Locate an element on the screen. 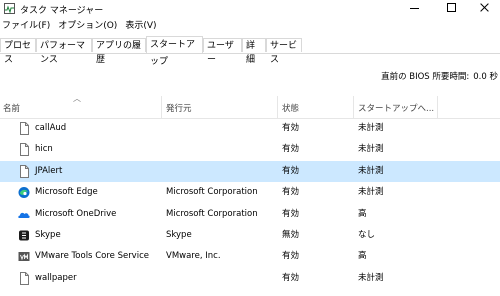 This screenshot has width=500, height=296. menu-file: ファイル(F) is located at coordinates (27, 26).